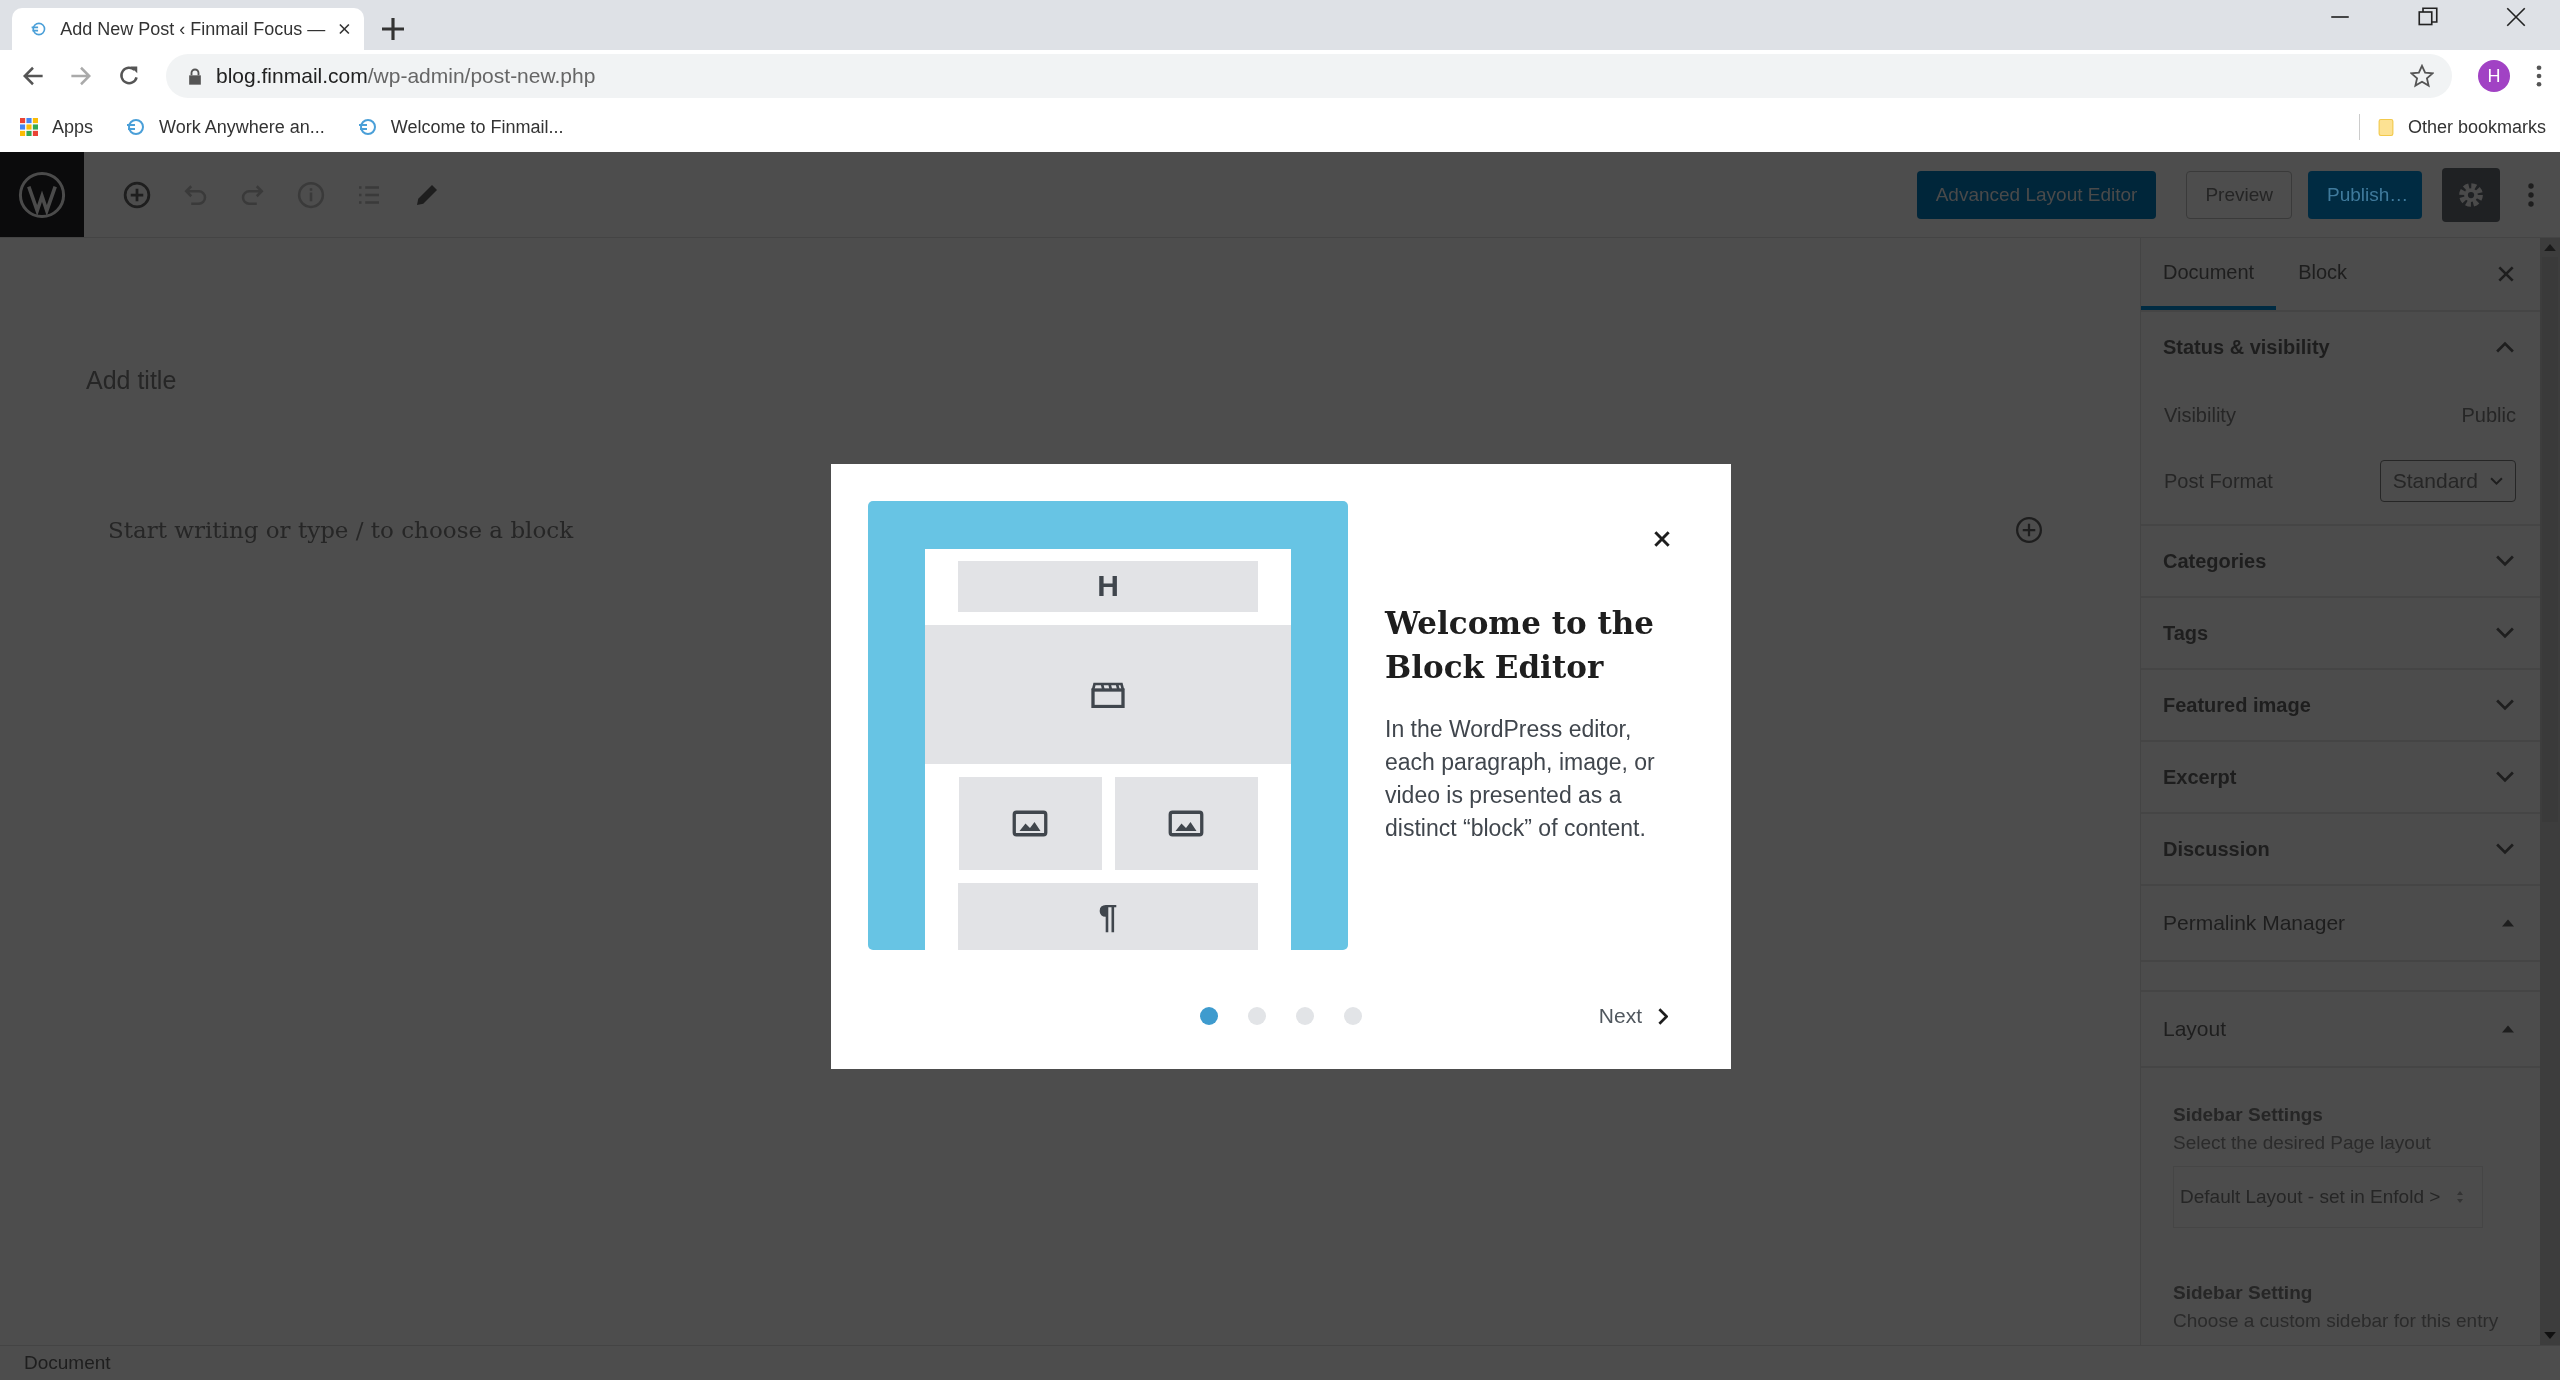 This screenshot has width=2560, height=1380. Describe the element at coordinates (129, 76) in the screenshot. I see `reload-icon` at that location.